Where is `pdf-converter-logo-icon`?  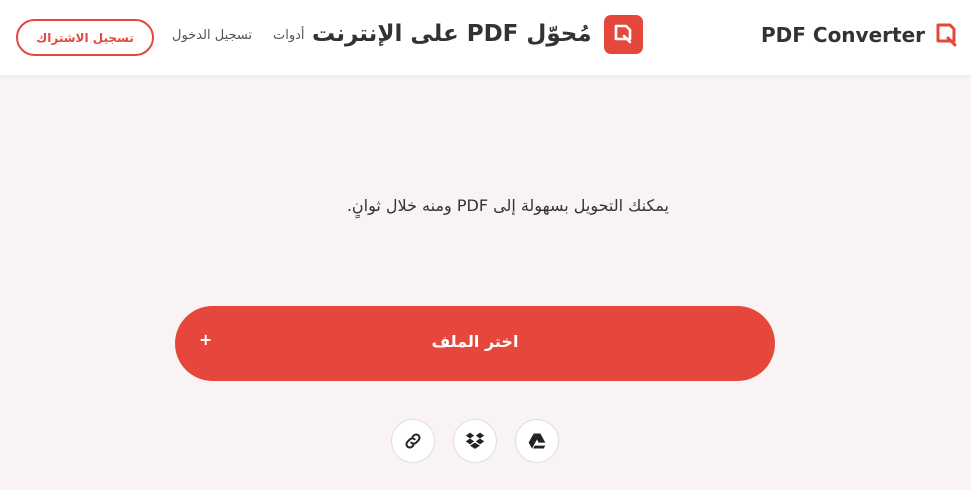 pdf-converter-logo-icon is located at coordinates (946, 35).